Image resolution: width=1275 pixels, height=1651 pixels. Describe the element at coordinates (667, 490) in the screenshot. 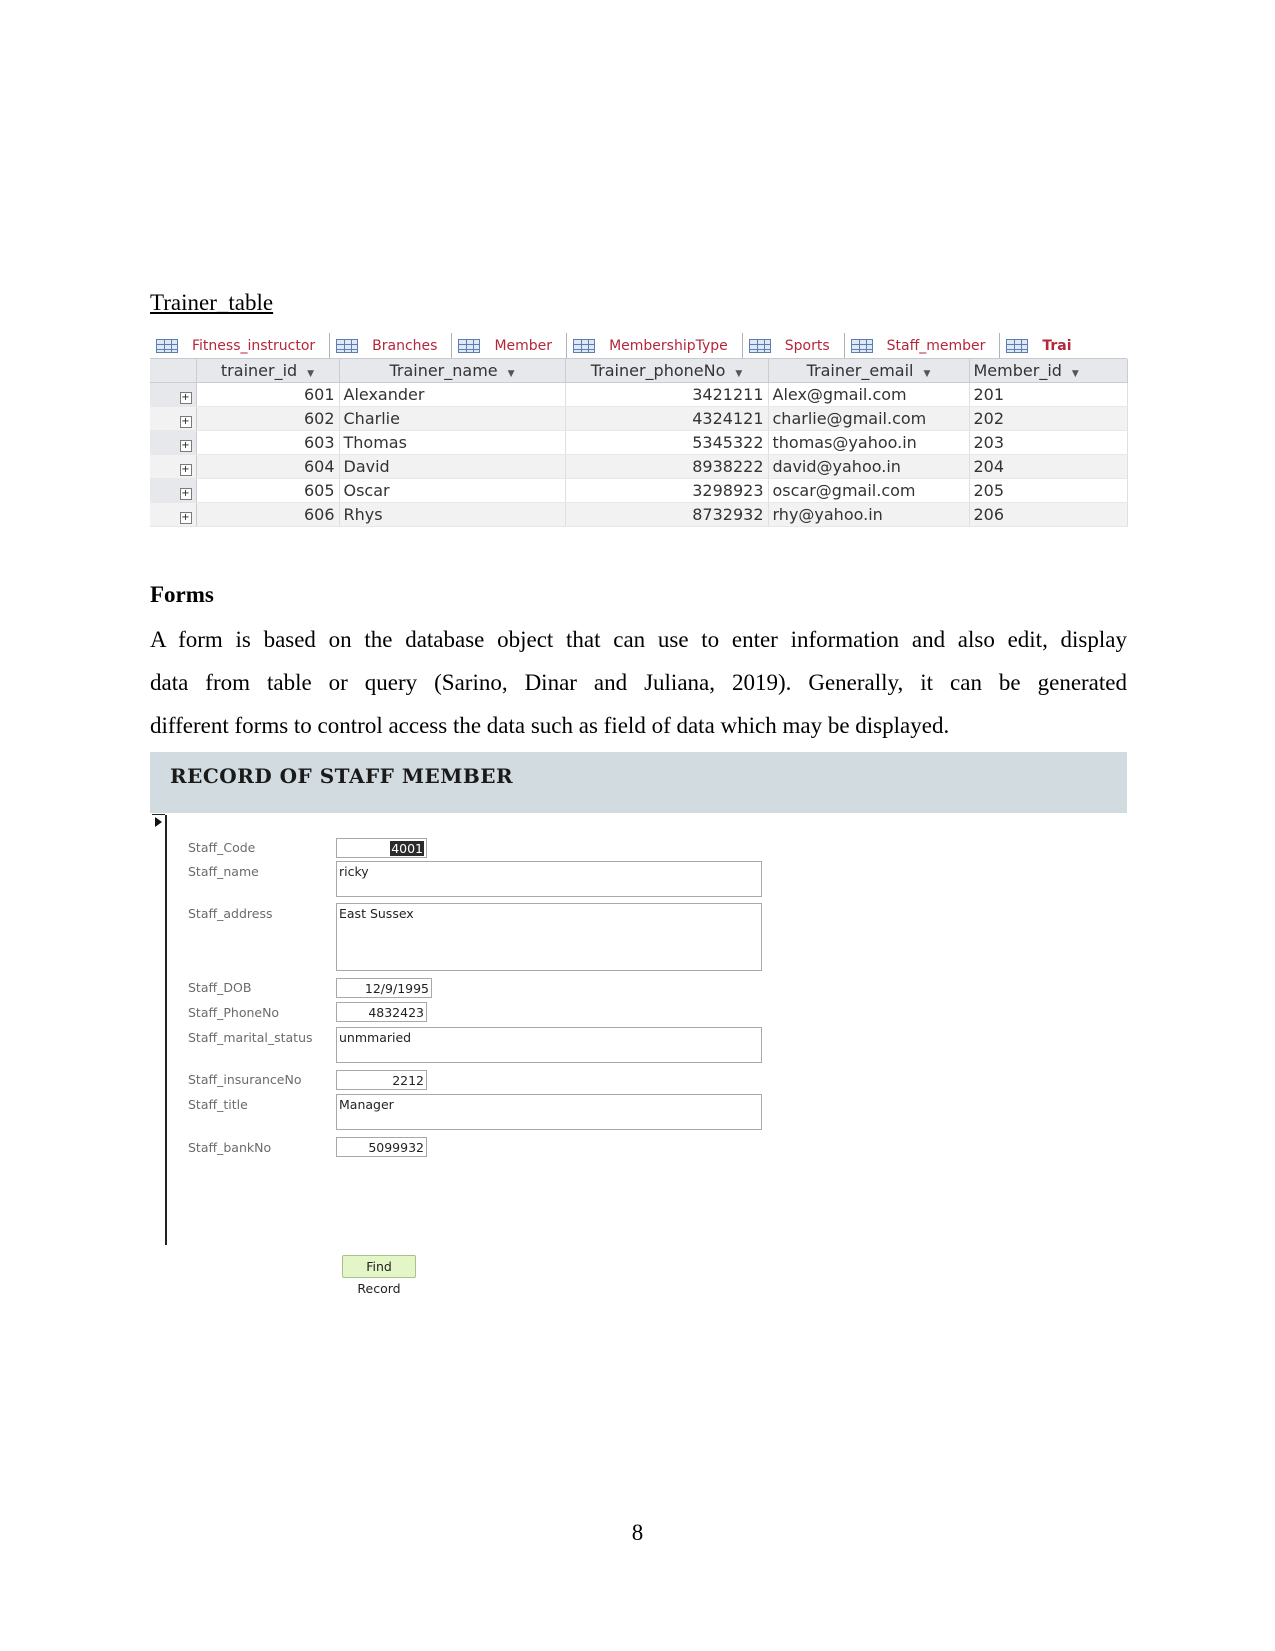

I see `cell-trainer-phoneno: 3298923` at that location.